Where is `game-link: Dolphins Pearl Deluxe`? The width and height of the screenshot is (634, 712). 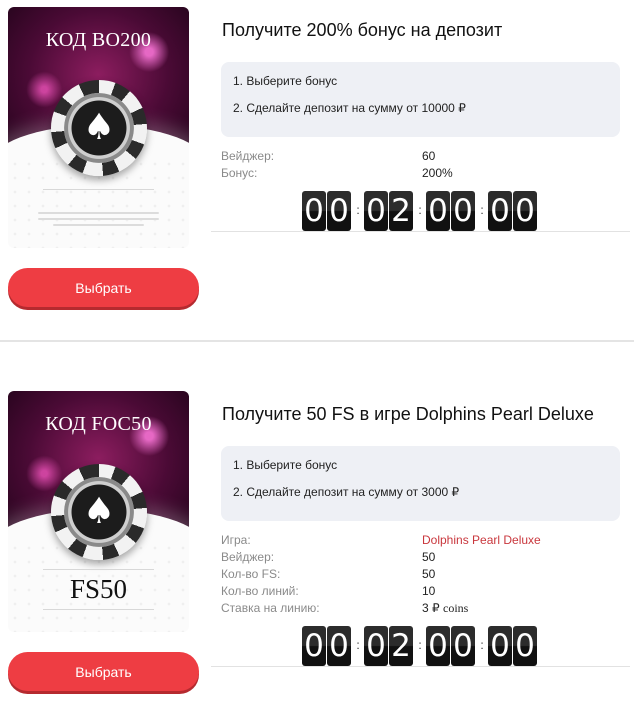 game-link: Dolphins Pearl Deluxe is located at coordinates (481, 540).